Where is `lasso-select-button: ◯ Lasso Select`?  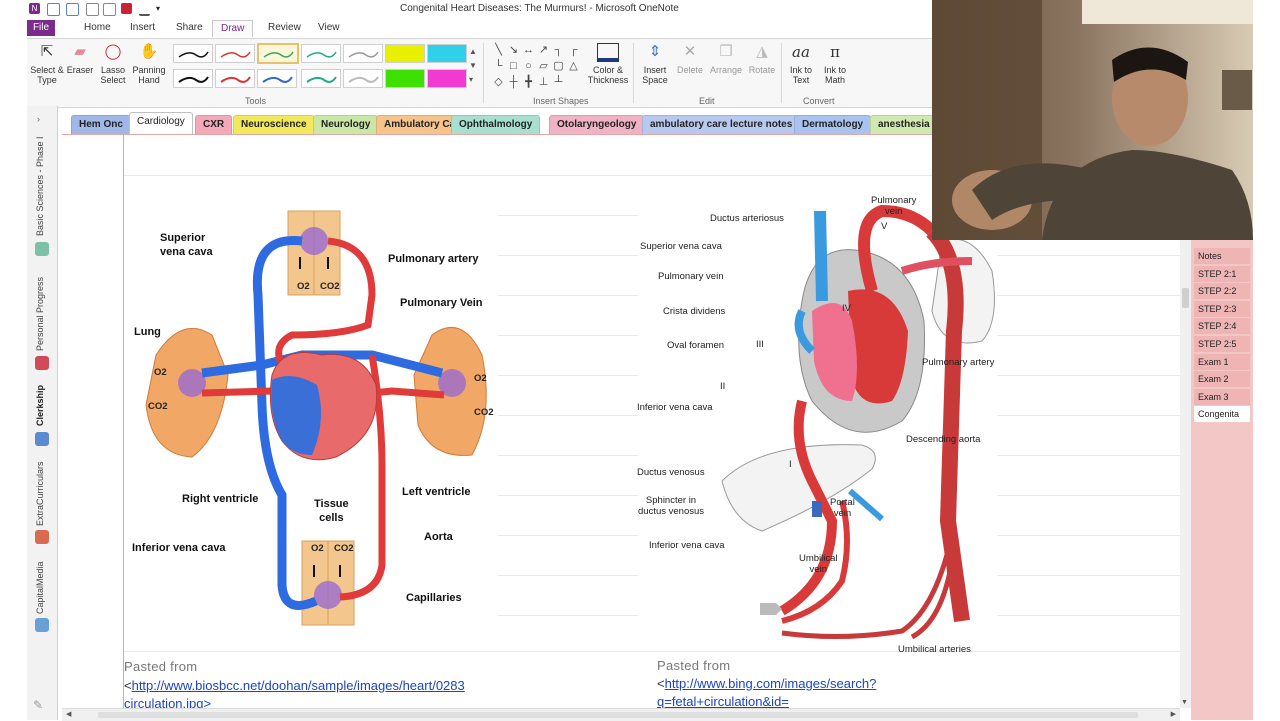 lasso-select-button: ◯ Lasso Select is located at coordinates (113, 63).